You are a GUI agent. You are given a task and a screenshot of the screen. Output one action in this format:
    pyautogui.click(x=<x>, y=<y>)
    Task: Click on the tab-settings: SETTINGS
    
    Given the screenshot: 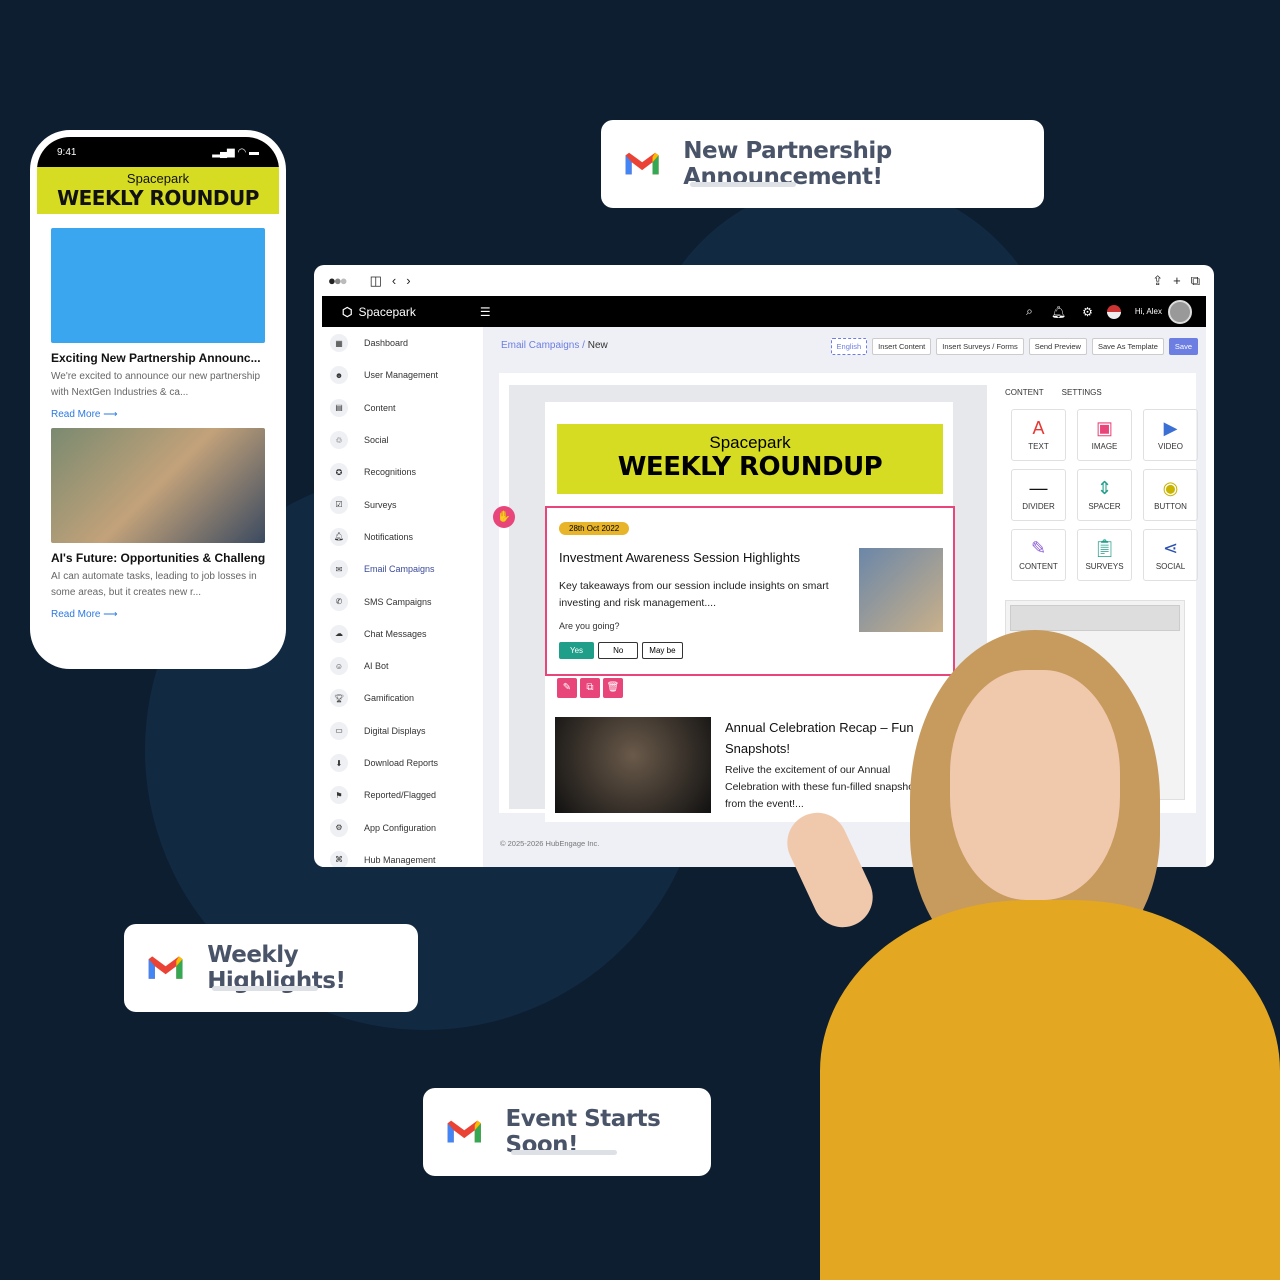 What is the action you would take?
    pyautogui.click(x=1082, y=392)
    